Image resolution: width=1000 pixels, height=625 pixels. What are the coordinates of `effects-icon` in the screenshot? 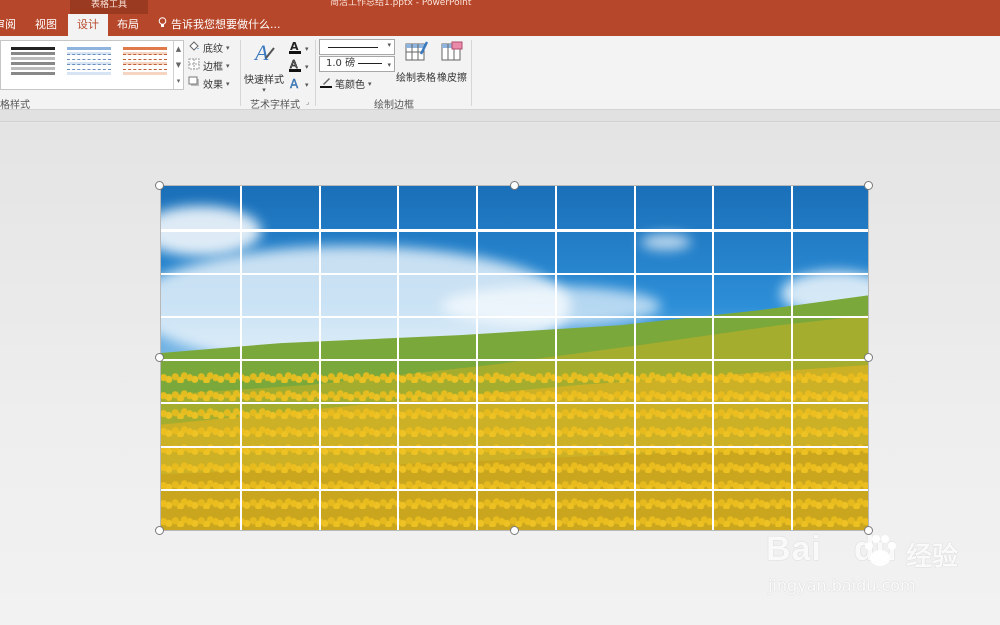 It's located at (194, 83).